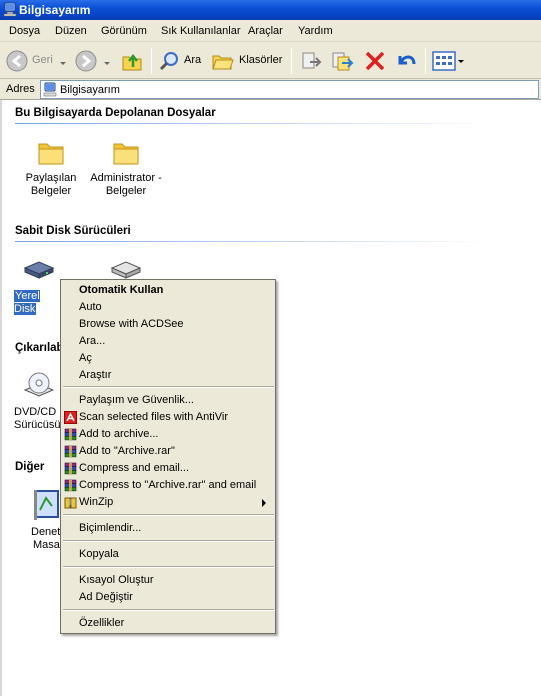  What do you see at coordinates (168, 554) in the screenshot?
I see `menu-item-copy: Kopyala` at bounding box center [168, 554].